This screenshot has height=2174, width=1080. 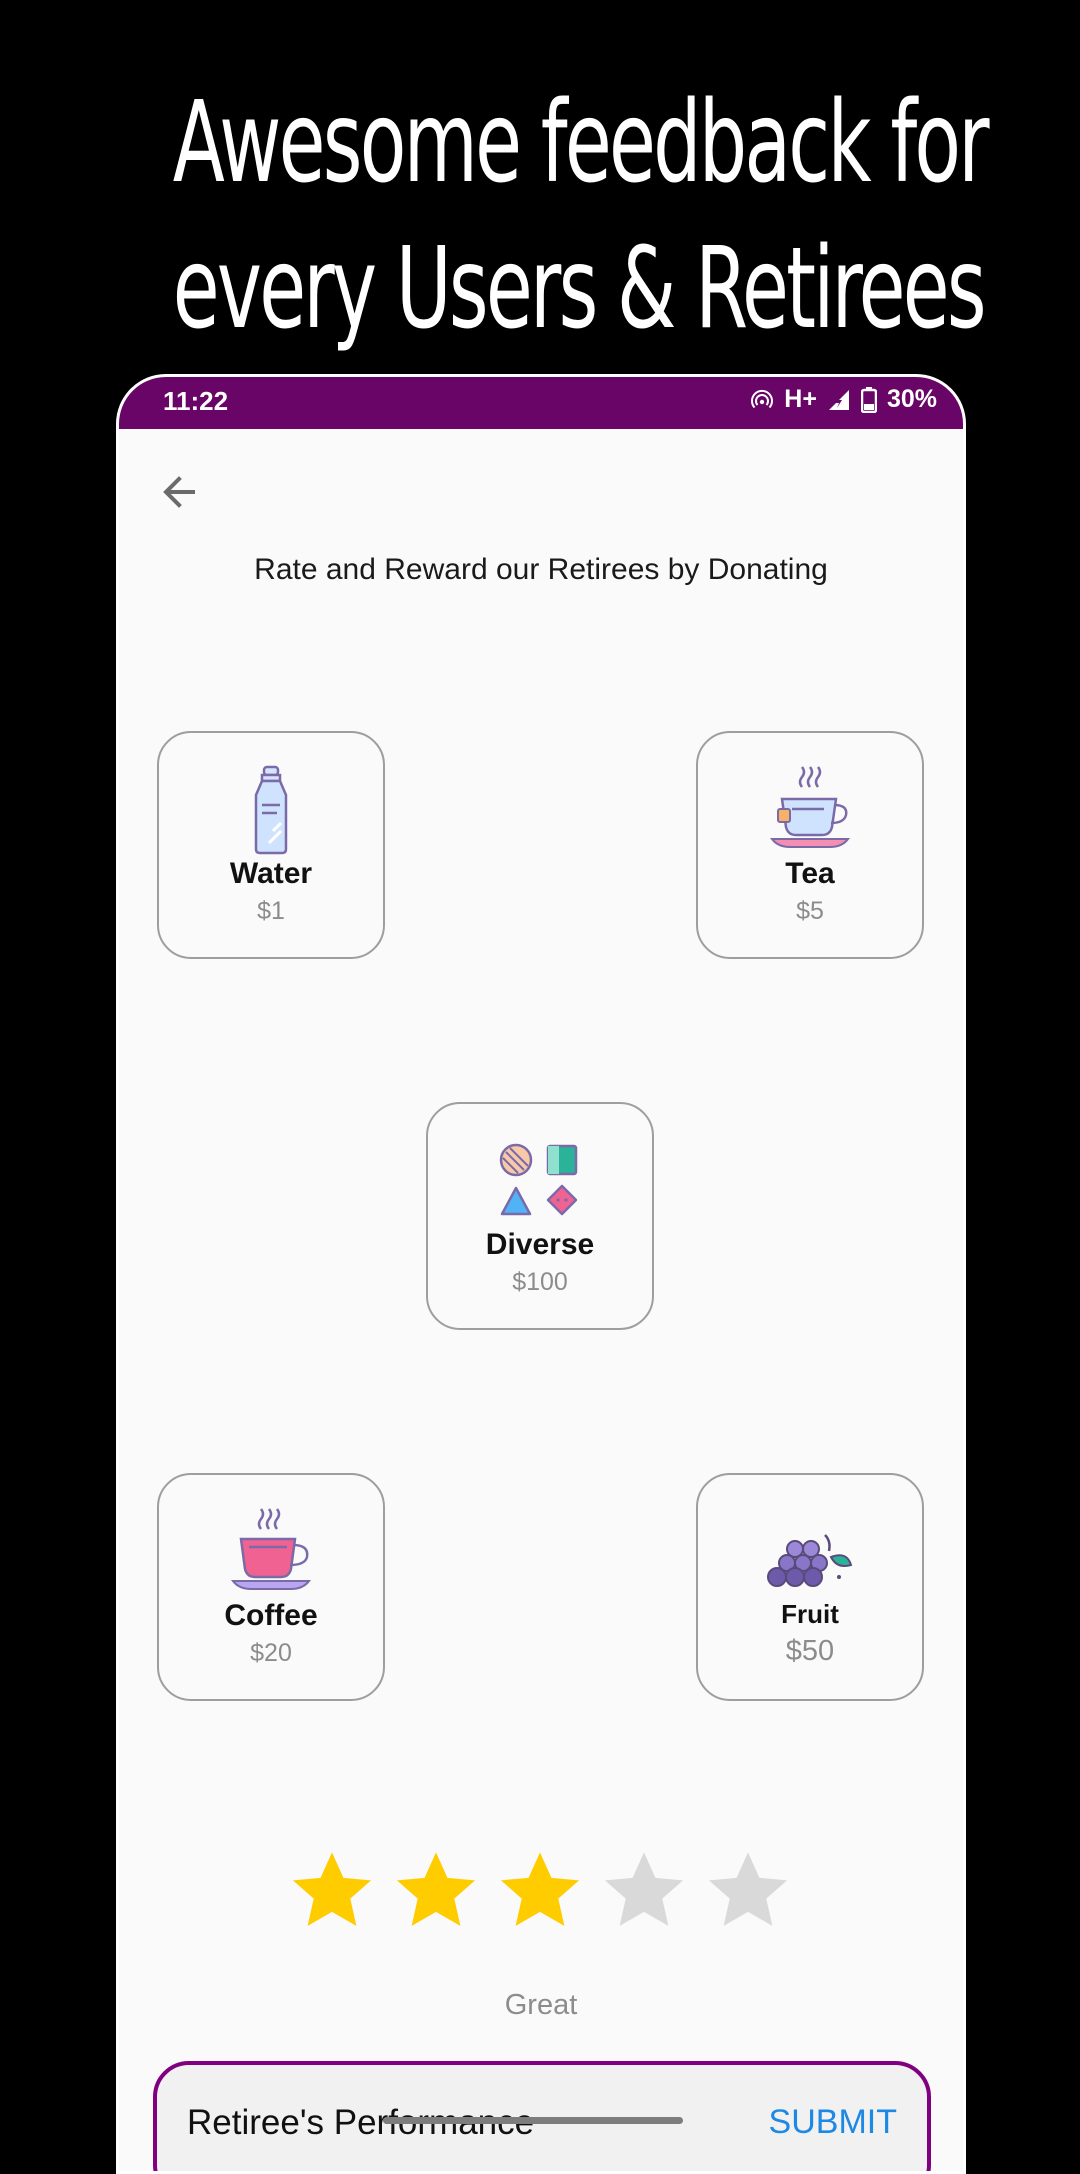 I want to click on star-3-icon, so click(x=540, y=1890).